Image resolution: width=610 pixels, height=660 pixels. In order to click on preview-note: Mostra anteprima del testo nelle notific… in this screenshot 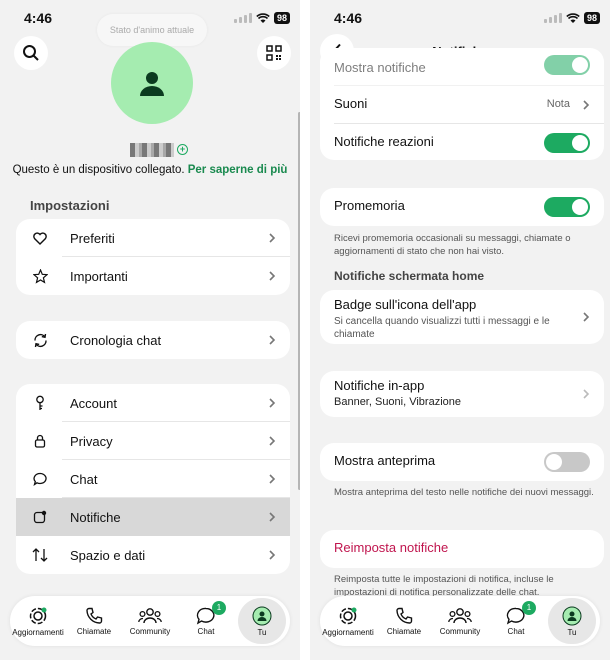, I will do `click(464, 492)`.